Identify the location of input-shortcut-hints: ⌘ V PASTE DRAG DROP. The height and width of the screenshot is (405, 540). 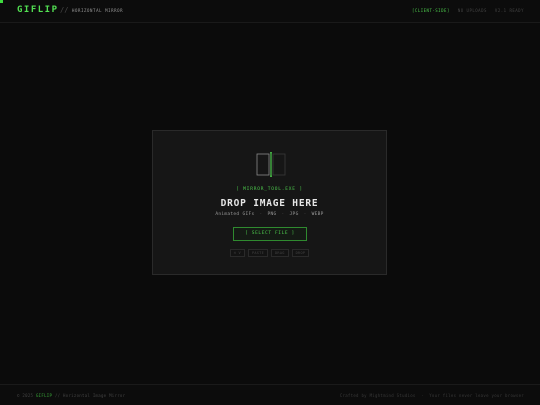
(269, 253).